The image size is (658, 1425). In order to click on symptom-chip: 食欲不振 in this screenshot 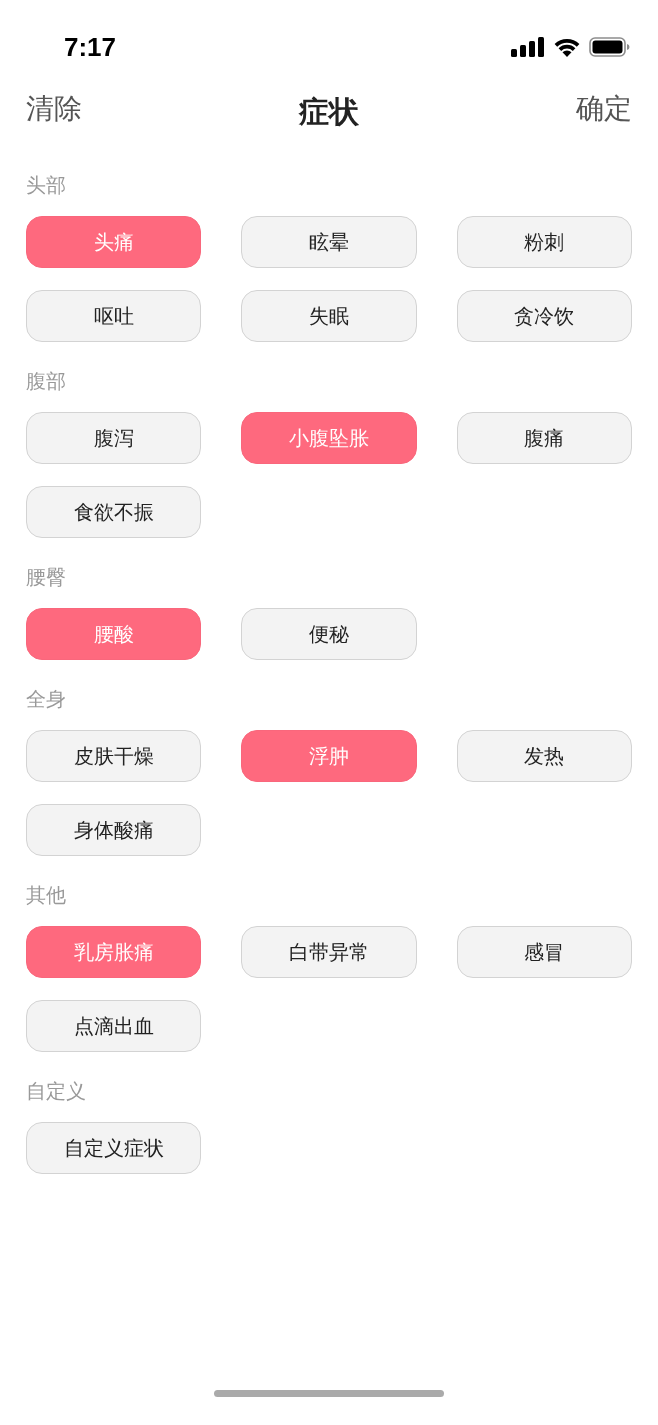, I will do `click(114, 512)`.